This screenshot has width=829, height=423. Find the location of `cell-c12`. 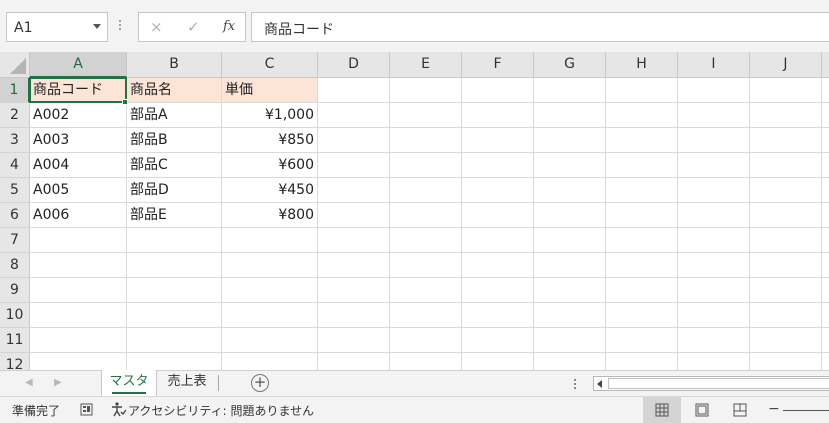

cell-c12 is located at coordinates (270, 361).